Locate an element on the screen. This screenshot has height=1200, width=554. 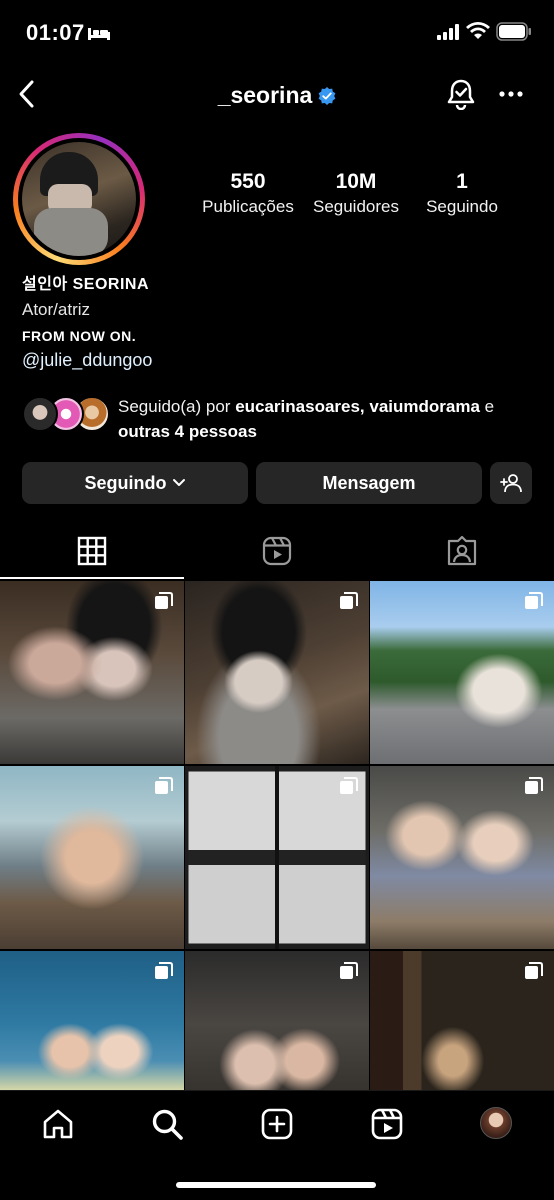
bio-mention-link: @julie_ddungoo is located at coordinates (277, 360).